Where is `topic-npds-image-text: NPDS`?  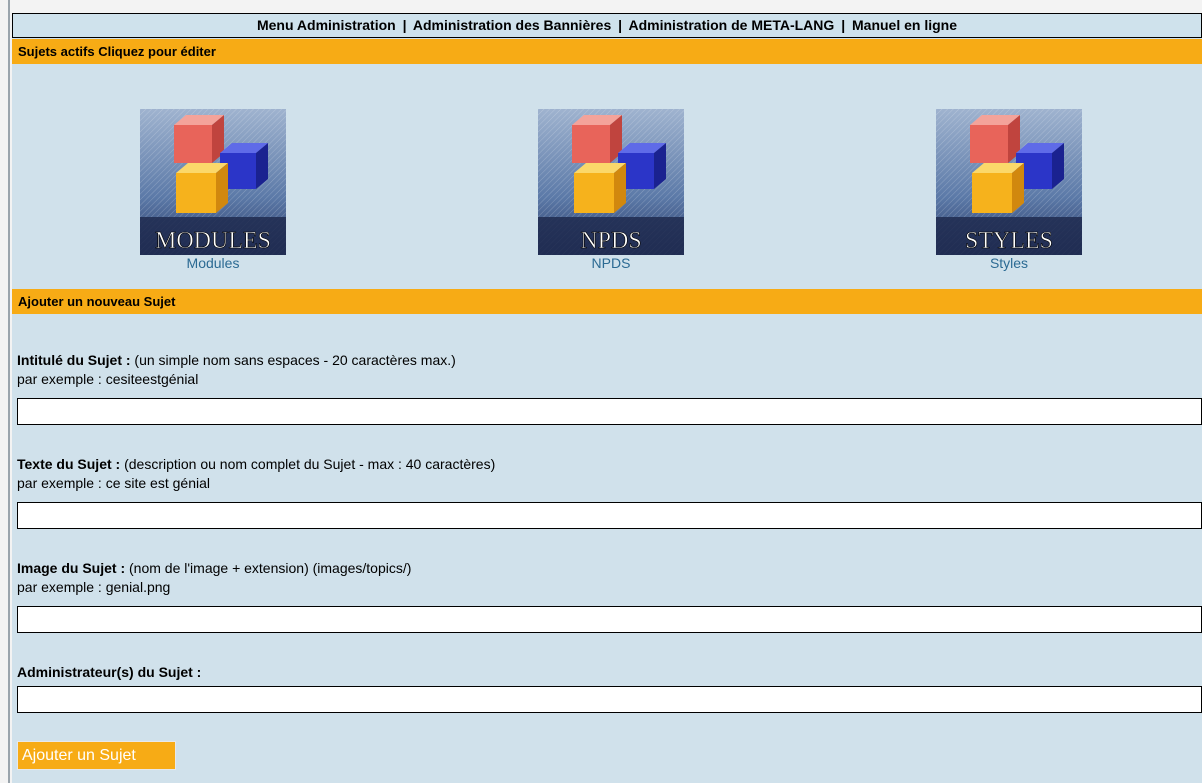
topic-npds-image-text: NPDS is located at coordinates (610, 241).